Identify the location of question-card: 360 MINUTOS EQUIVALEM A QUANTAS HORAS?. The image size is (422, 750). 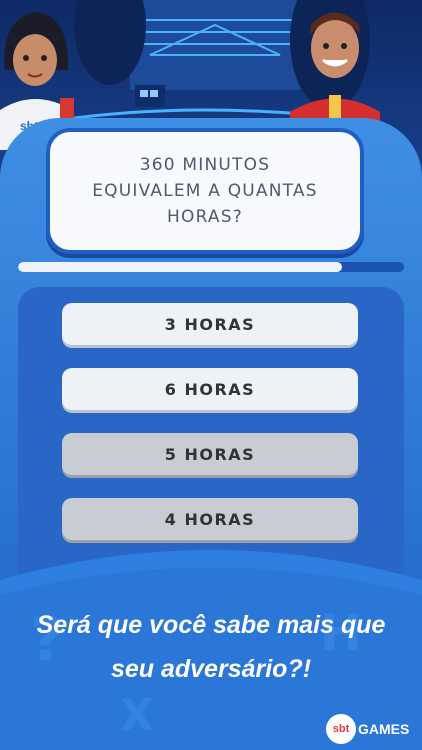
(205, 191).